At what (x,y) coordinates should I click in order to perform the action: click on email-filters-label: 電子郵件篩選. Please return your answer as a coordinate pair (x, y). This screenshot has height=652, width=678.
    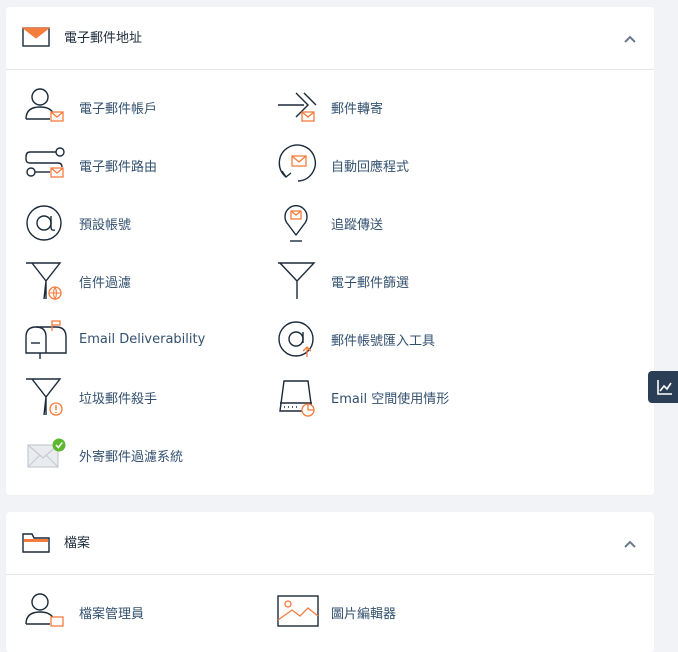
    Looking at the image, I should click on (370, 283).